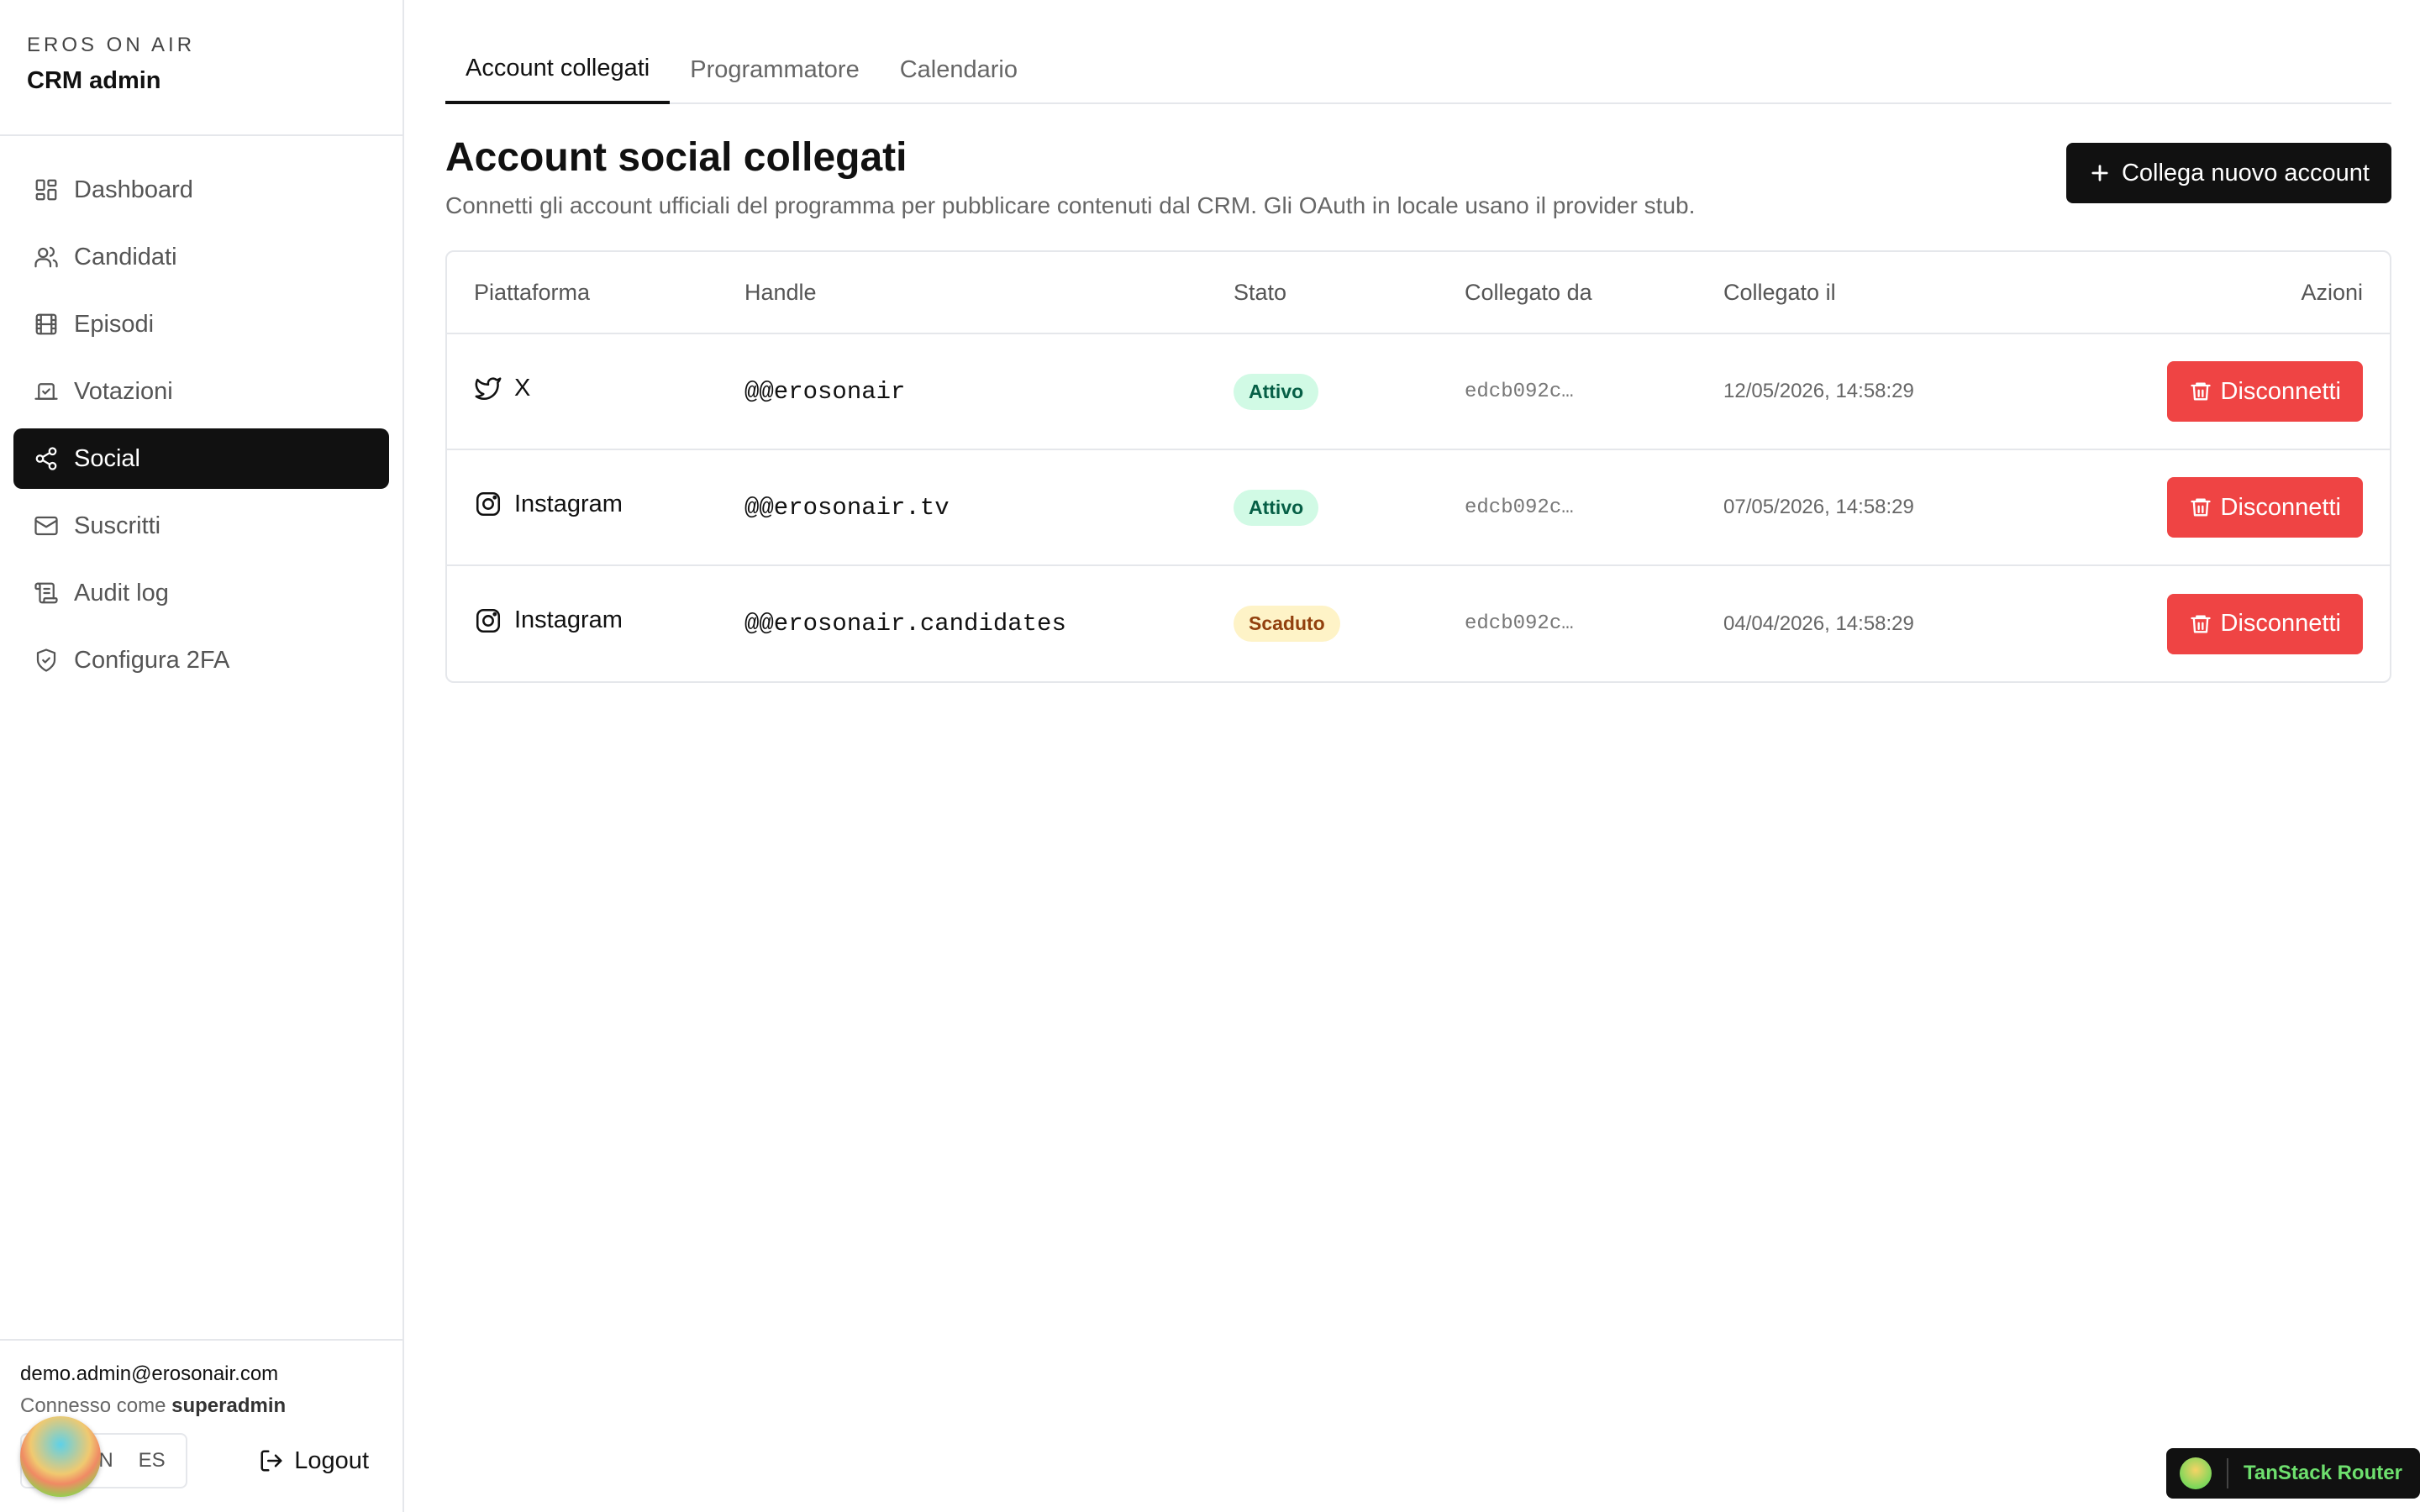 The image size is (2420, 1512). I want to click on platform-cell: X, so click(582, 391).